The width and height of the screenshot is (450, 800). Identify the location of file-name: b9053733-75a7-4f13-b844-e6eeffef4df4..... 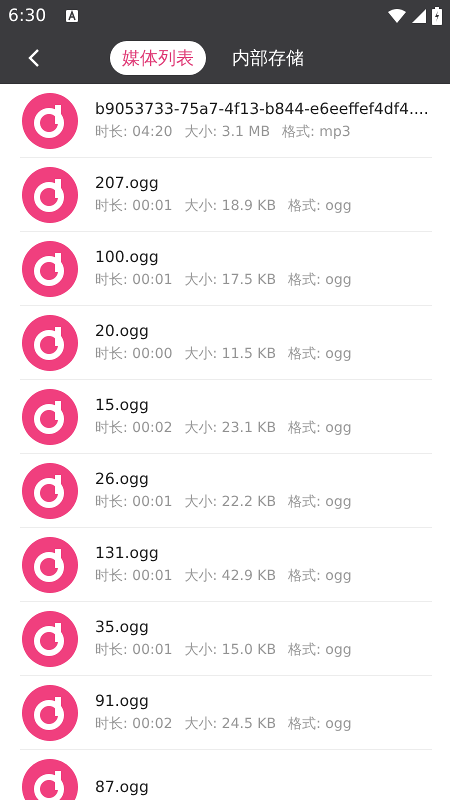
(262, 109).